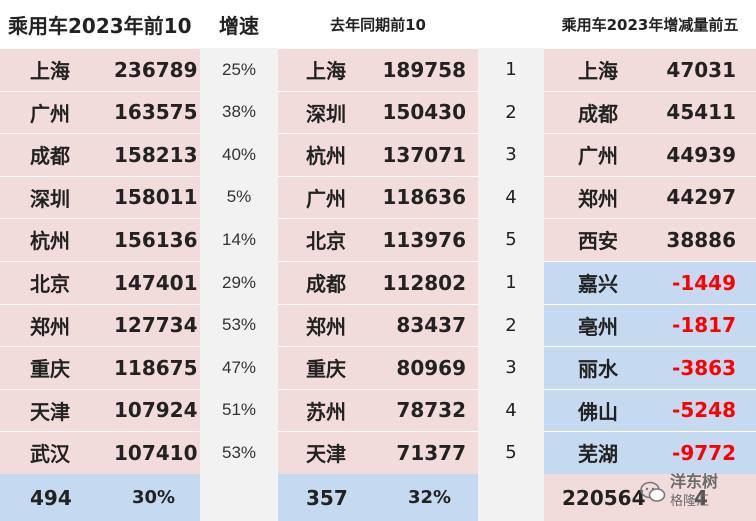 This screenshot has height=521, width=756. What do you see at coordinates (326, 156) in the screenshot?
I see `mid-city: 杭州` at bounding box center [326, 156].